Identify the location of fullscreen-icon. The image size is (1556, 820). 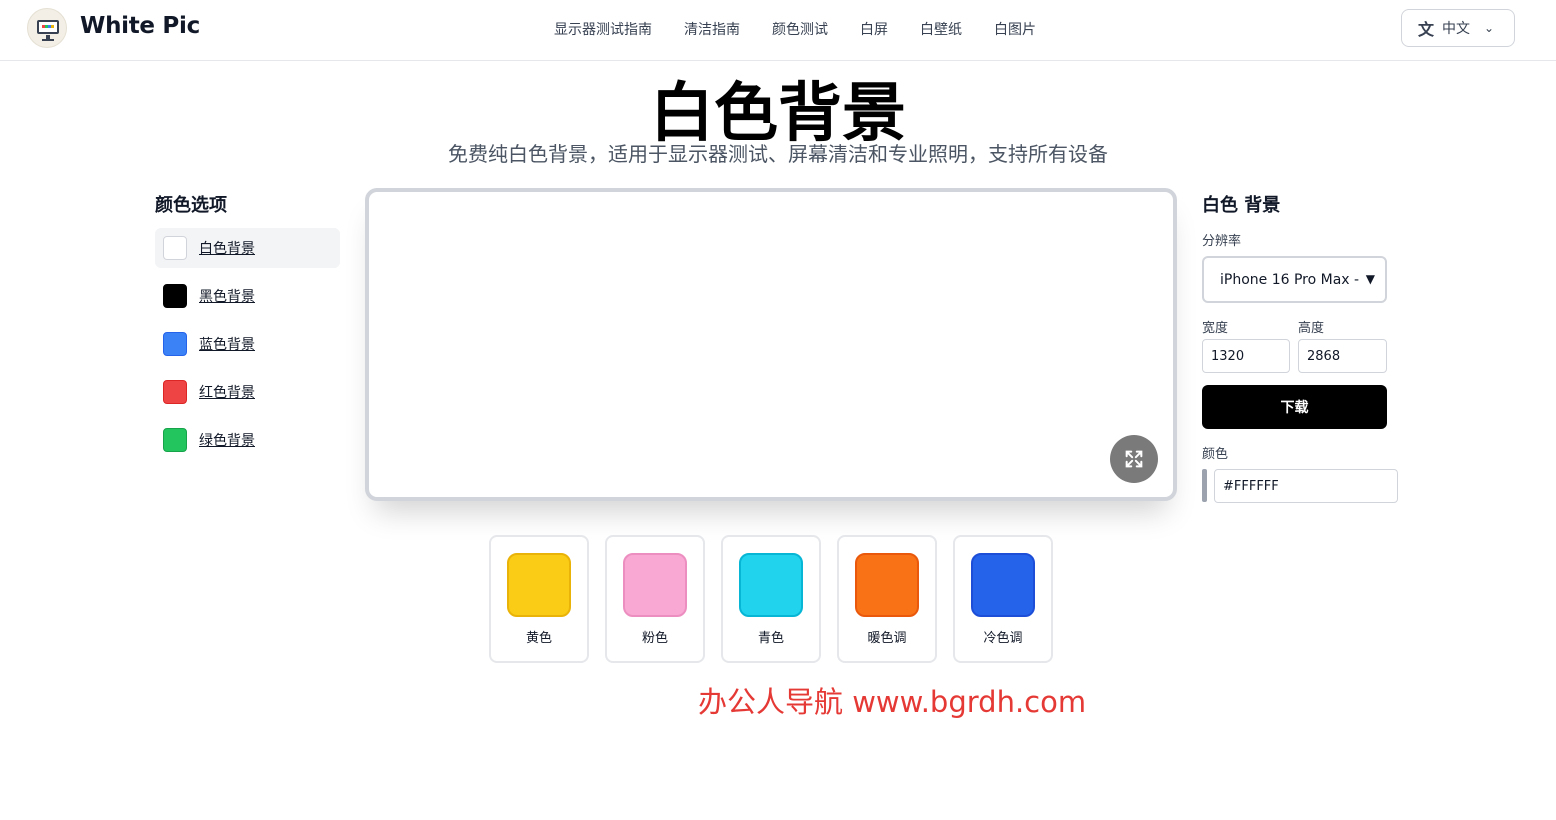
(1134, 459).